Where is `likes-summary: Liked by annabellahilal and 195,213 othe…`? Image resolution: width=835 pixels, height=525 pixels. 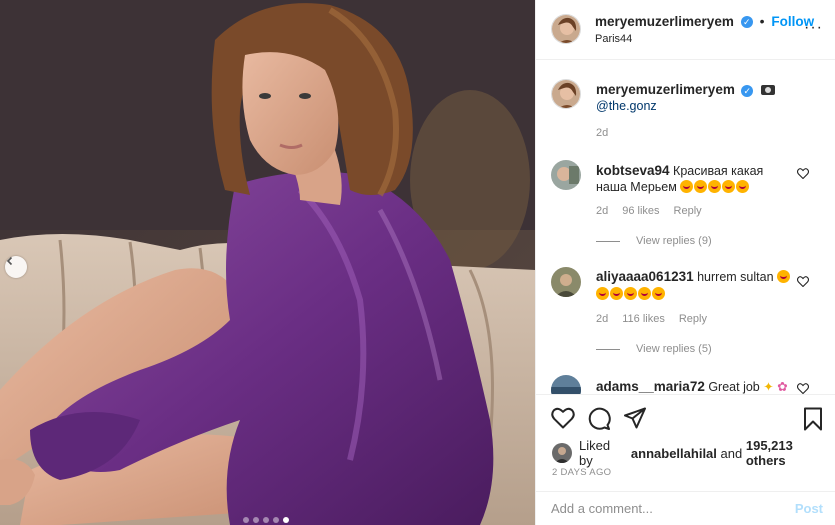
likes-summary: Liked by annabellahilal and 195,213 othe… is located at coordinates (693, 453).